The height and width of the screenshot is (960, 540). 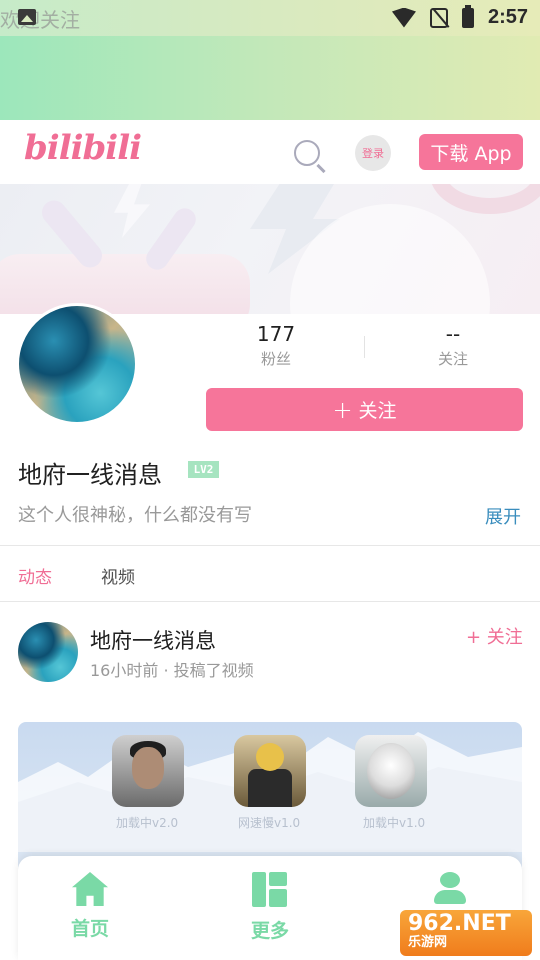 I want to click on status-bar: 欢迎关注 2:57, so click(x=270, y=18).